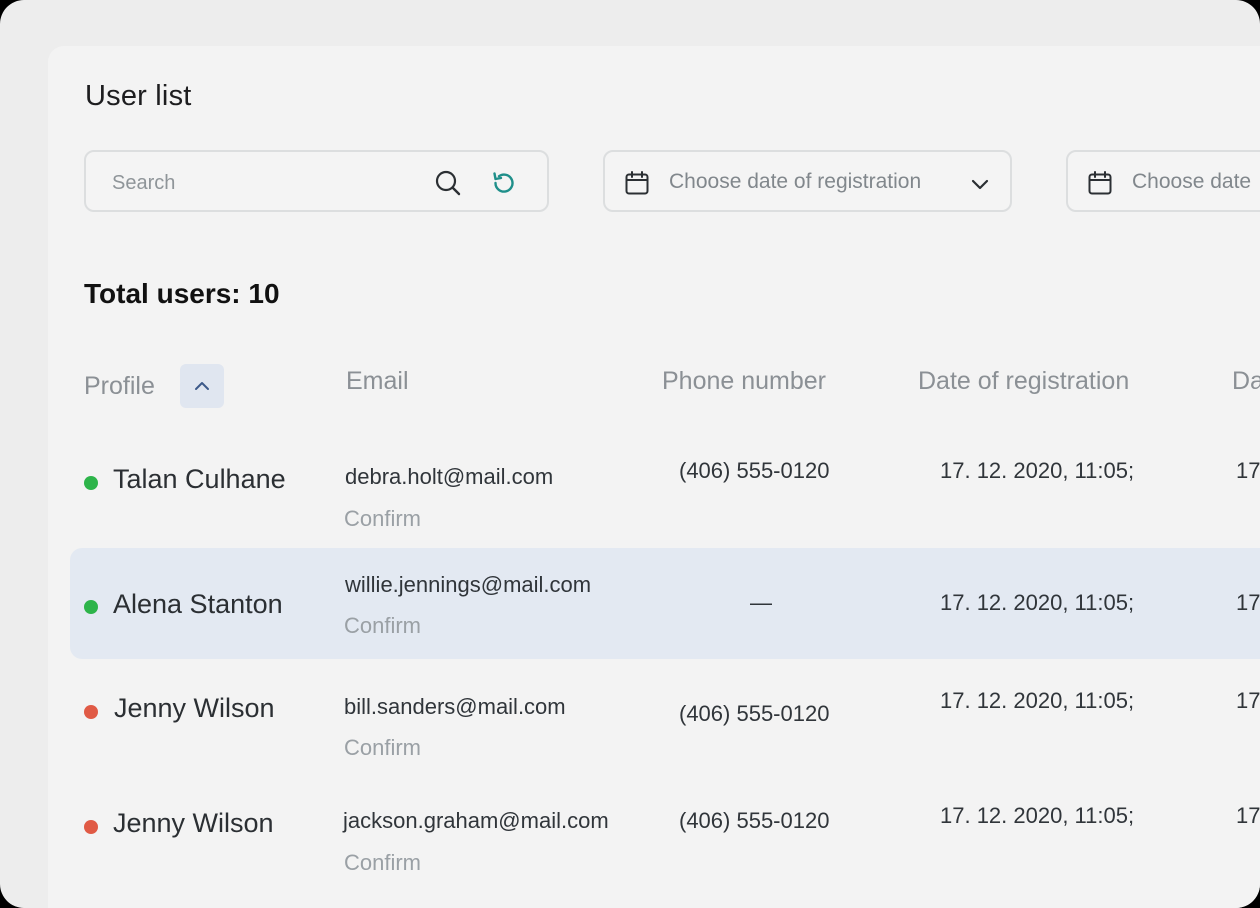  What do you see at coordinates (138, 96) in the screenshot?
I see `page-title: User list` at bounding box center [138, 96].